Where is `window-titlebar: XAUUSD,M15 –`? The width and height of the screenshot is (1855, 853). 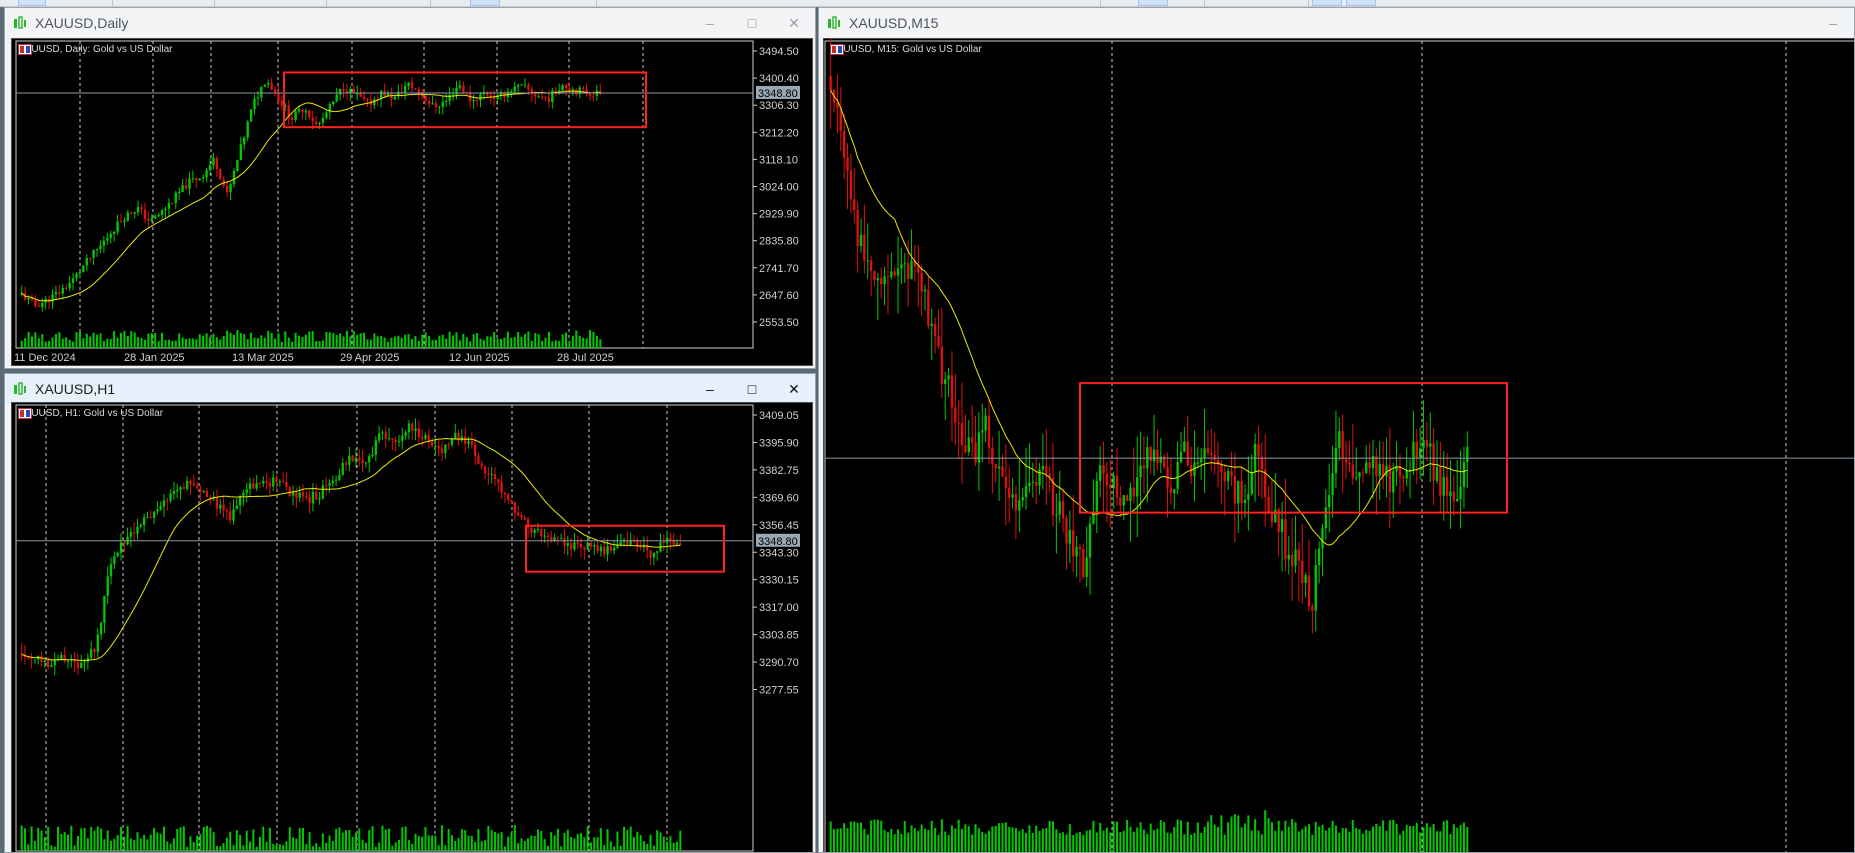 window-titlebar: XAUUSD,M15 – is located at coordinates (1336, 23).